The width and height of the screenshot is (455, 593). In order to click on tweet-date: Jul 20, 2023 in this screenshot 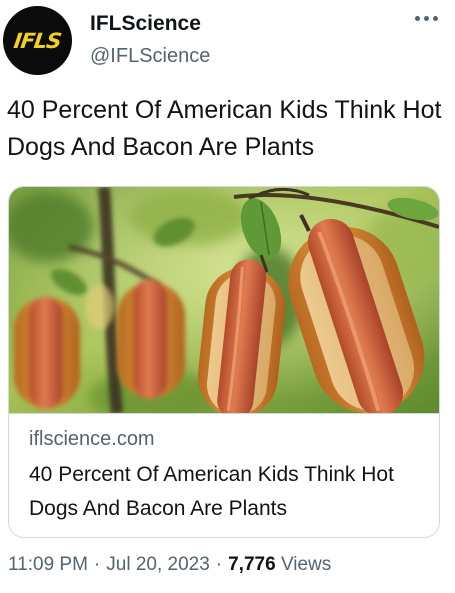, I will do `click(158, 564)`.